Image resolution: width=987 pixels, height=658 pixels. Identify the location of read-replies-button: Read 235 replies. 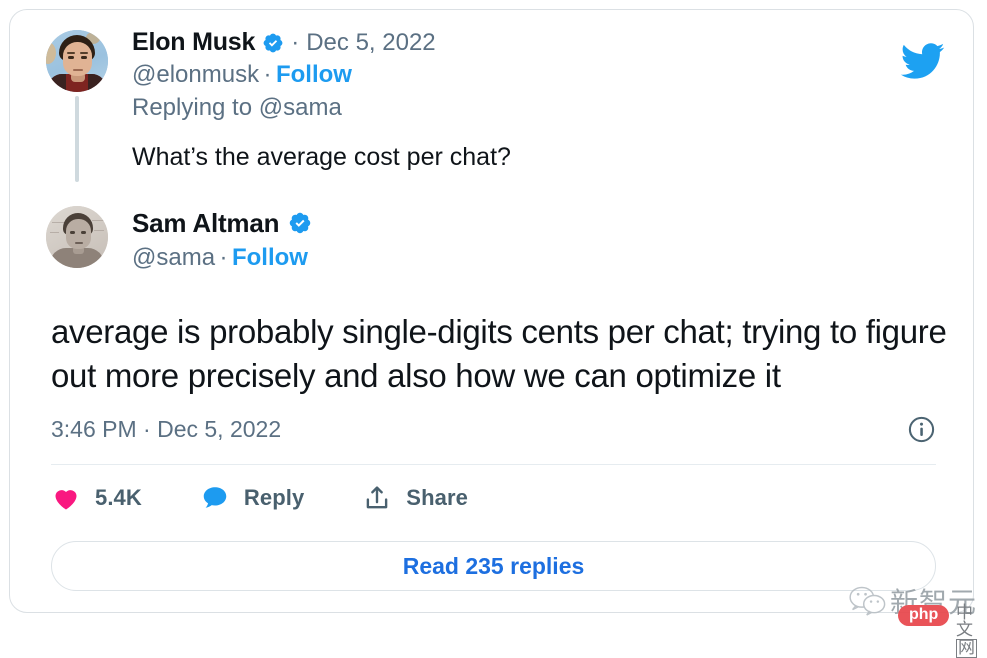
(493, 566).